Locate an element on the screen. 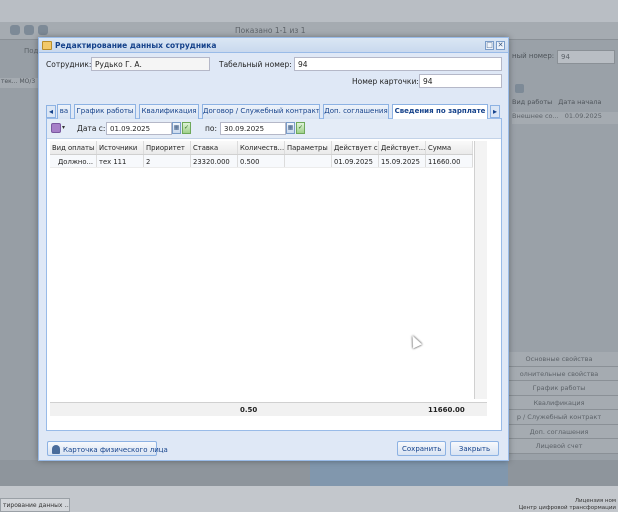  add-menu-button: ▾ is located at coordinates (59, 128).